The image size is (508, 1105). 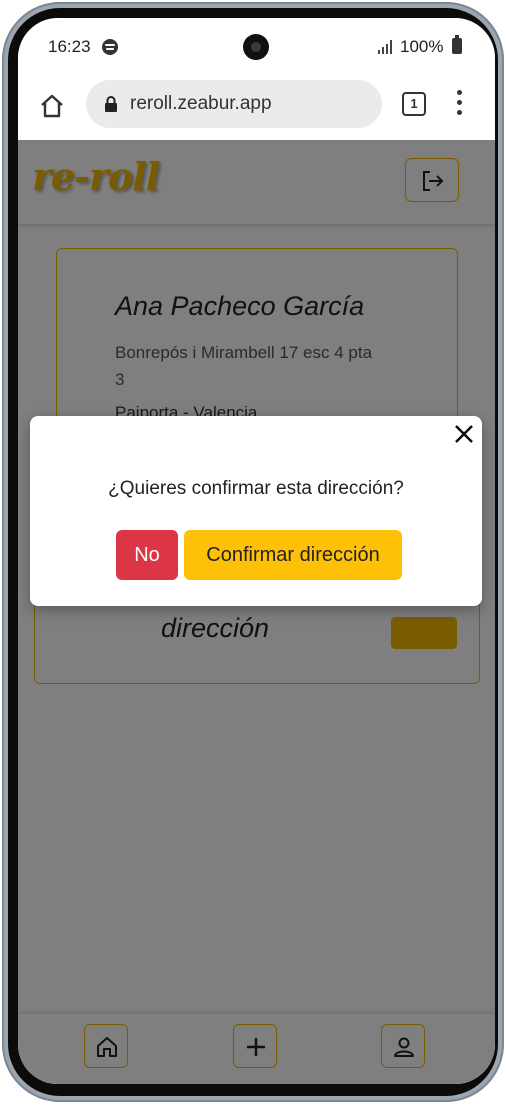 I want to click on confirm-address-button: Confirmar dirección, so click(x=293, y=555).